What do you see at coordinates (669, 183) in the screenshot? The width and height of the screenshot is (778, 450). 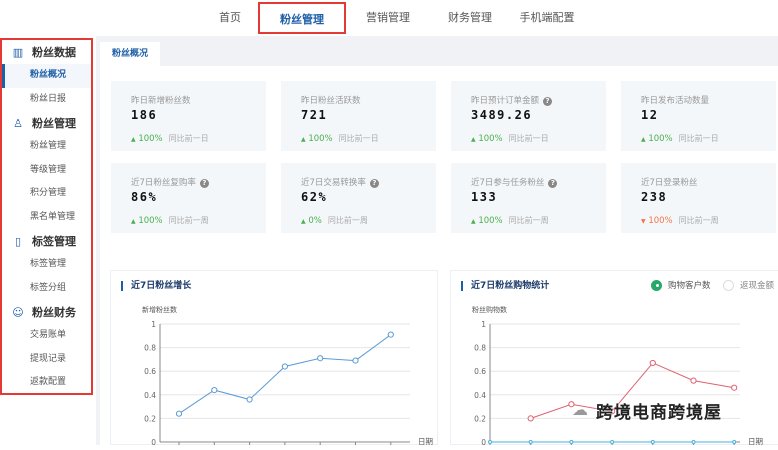 I see `stat-label-text: 近7日登录粉丝` at bounding box center [669, 183].